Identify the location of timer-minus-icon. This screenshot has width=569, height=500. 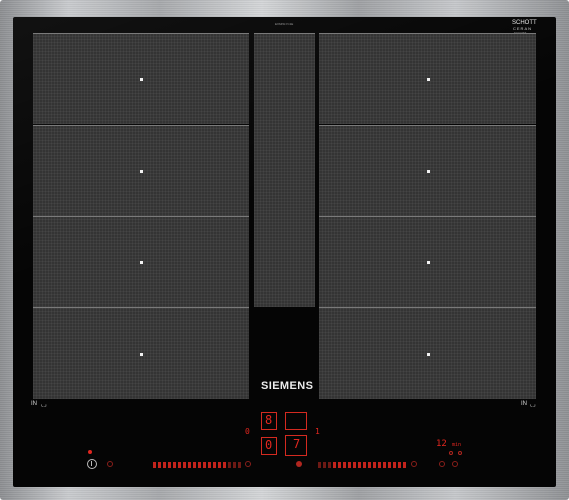
(451, 453).